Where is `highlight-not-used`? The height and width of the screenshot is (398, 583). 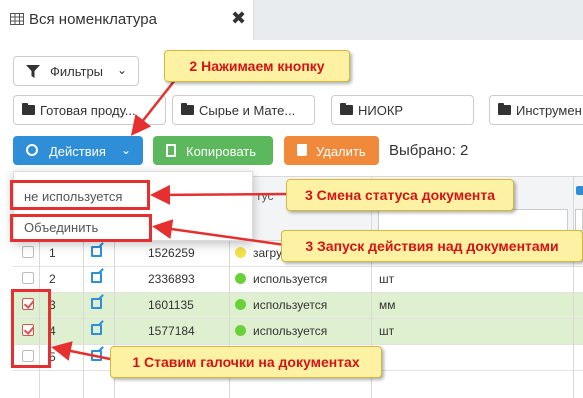
highlight-not-used is located at coordinates (80, 195).